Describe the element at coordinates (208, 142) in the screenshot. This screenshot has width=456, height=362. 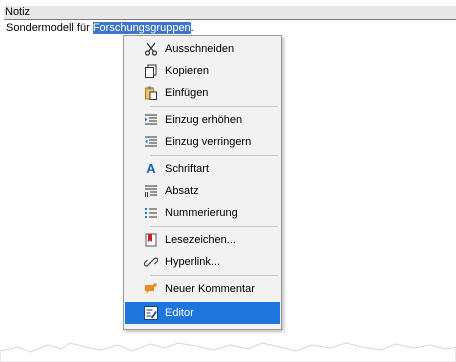
I see `menu-item-label: Einzug verringern` at that location.